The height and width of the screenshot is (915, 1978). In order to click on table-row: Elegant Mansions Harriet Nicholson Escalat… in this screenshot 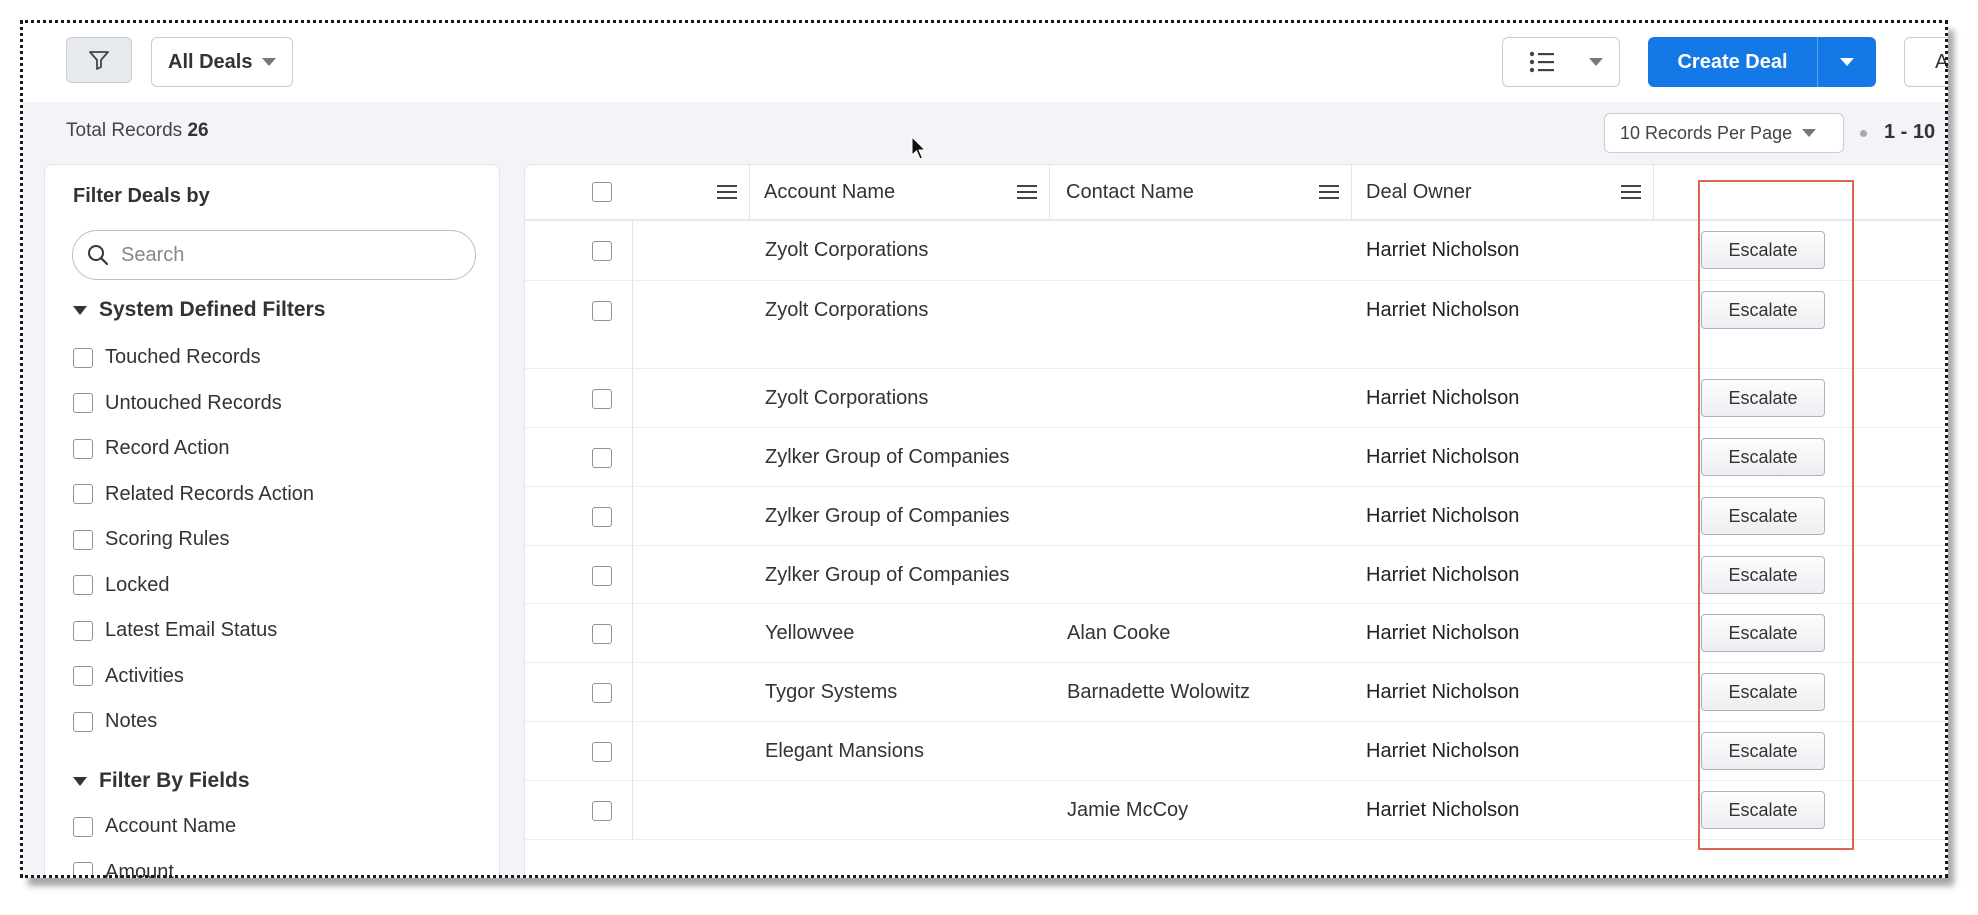, I will do `click(1236, 751)`.